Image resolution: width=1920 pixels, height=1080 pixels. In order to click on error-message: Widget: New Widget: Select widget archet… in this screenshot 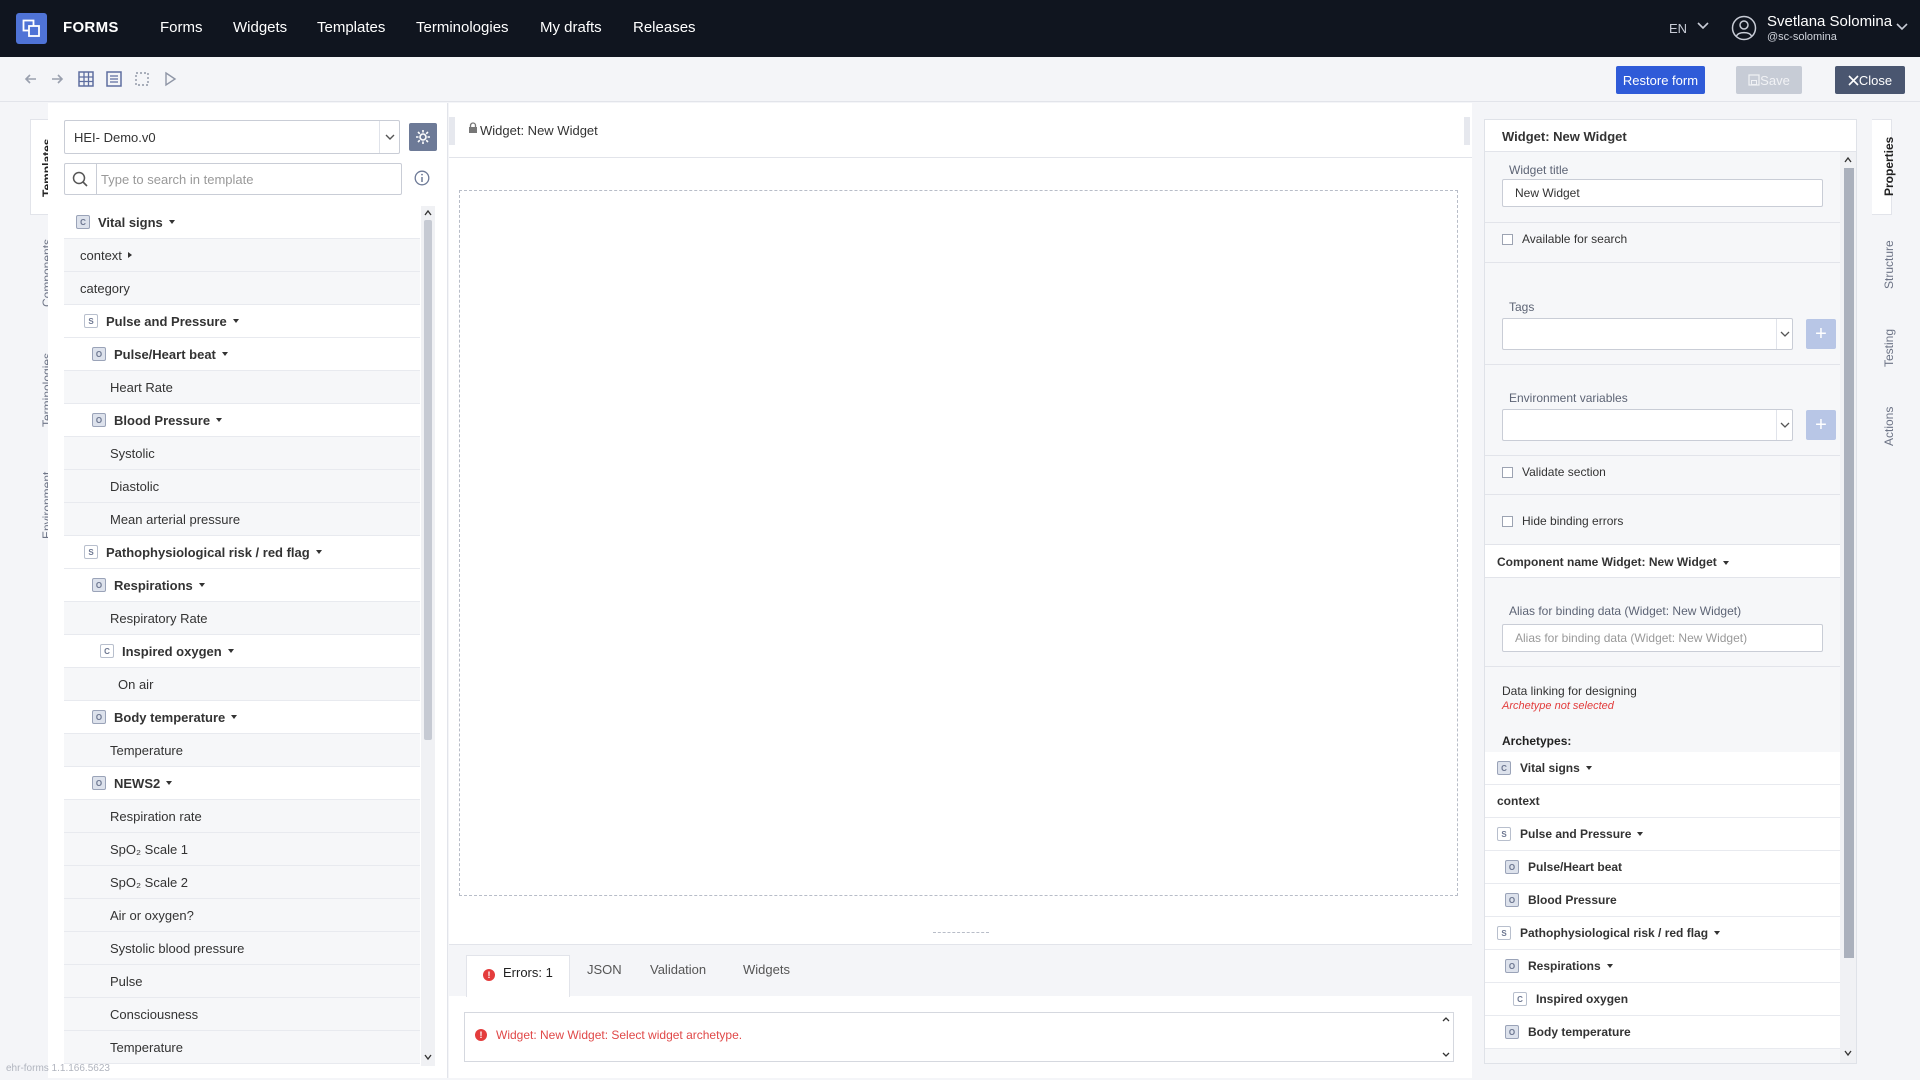, I will do `click(619, 1035)`.